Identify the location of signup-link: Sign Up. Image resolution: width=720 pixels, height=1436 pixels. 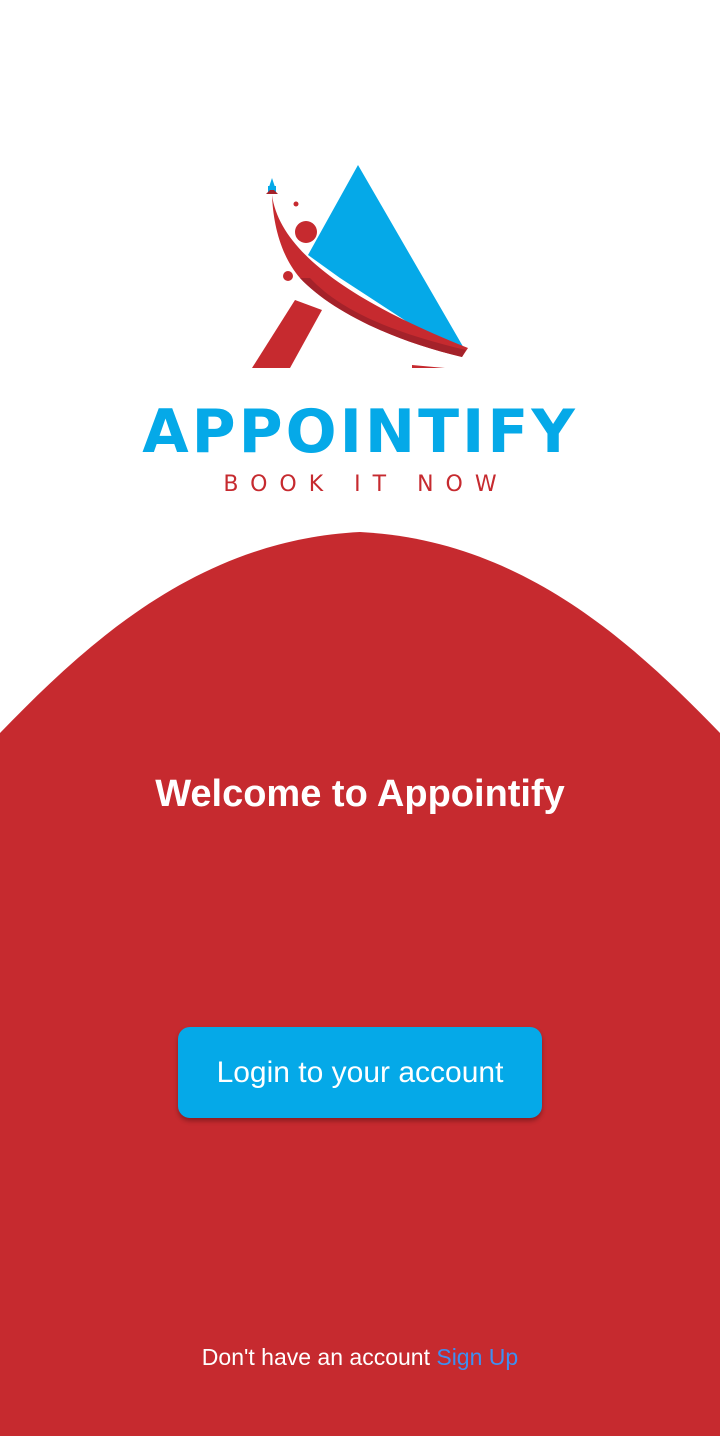
(477, 1357).